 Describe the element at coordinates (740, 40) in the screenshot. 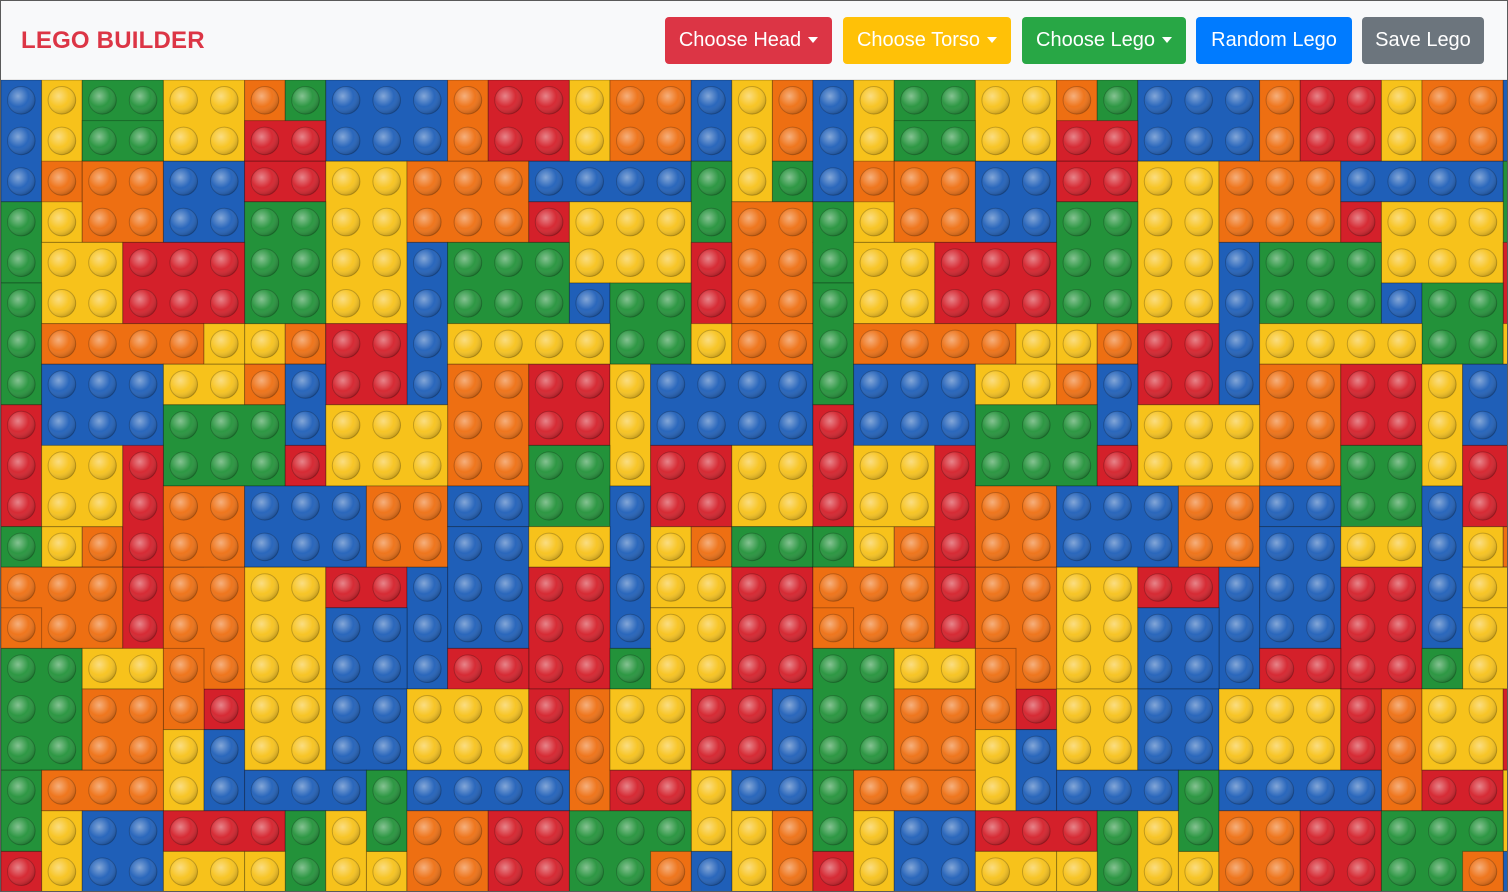

I see `choose-head-label: Choose Head` at that location.